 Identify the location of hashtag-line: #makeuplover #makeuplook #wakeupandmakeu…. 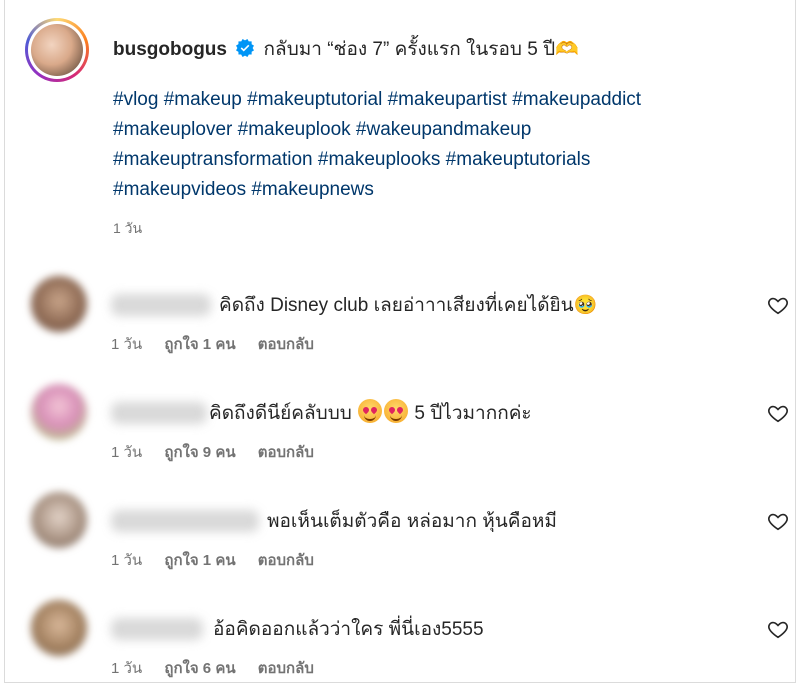
(433, 130).